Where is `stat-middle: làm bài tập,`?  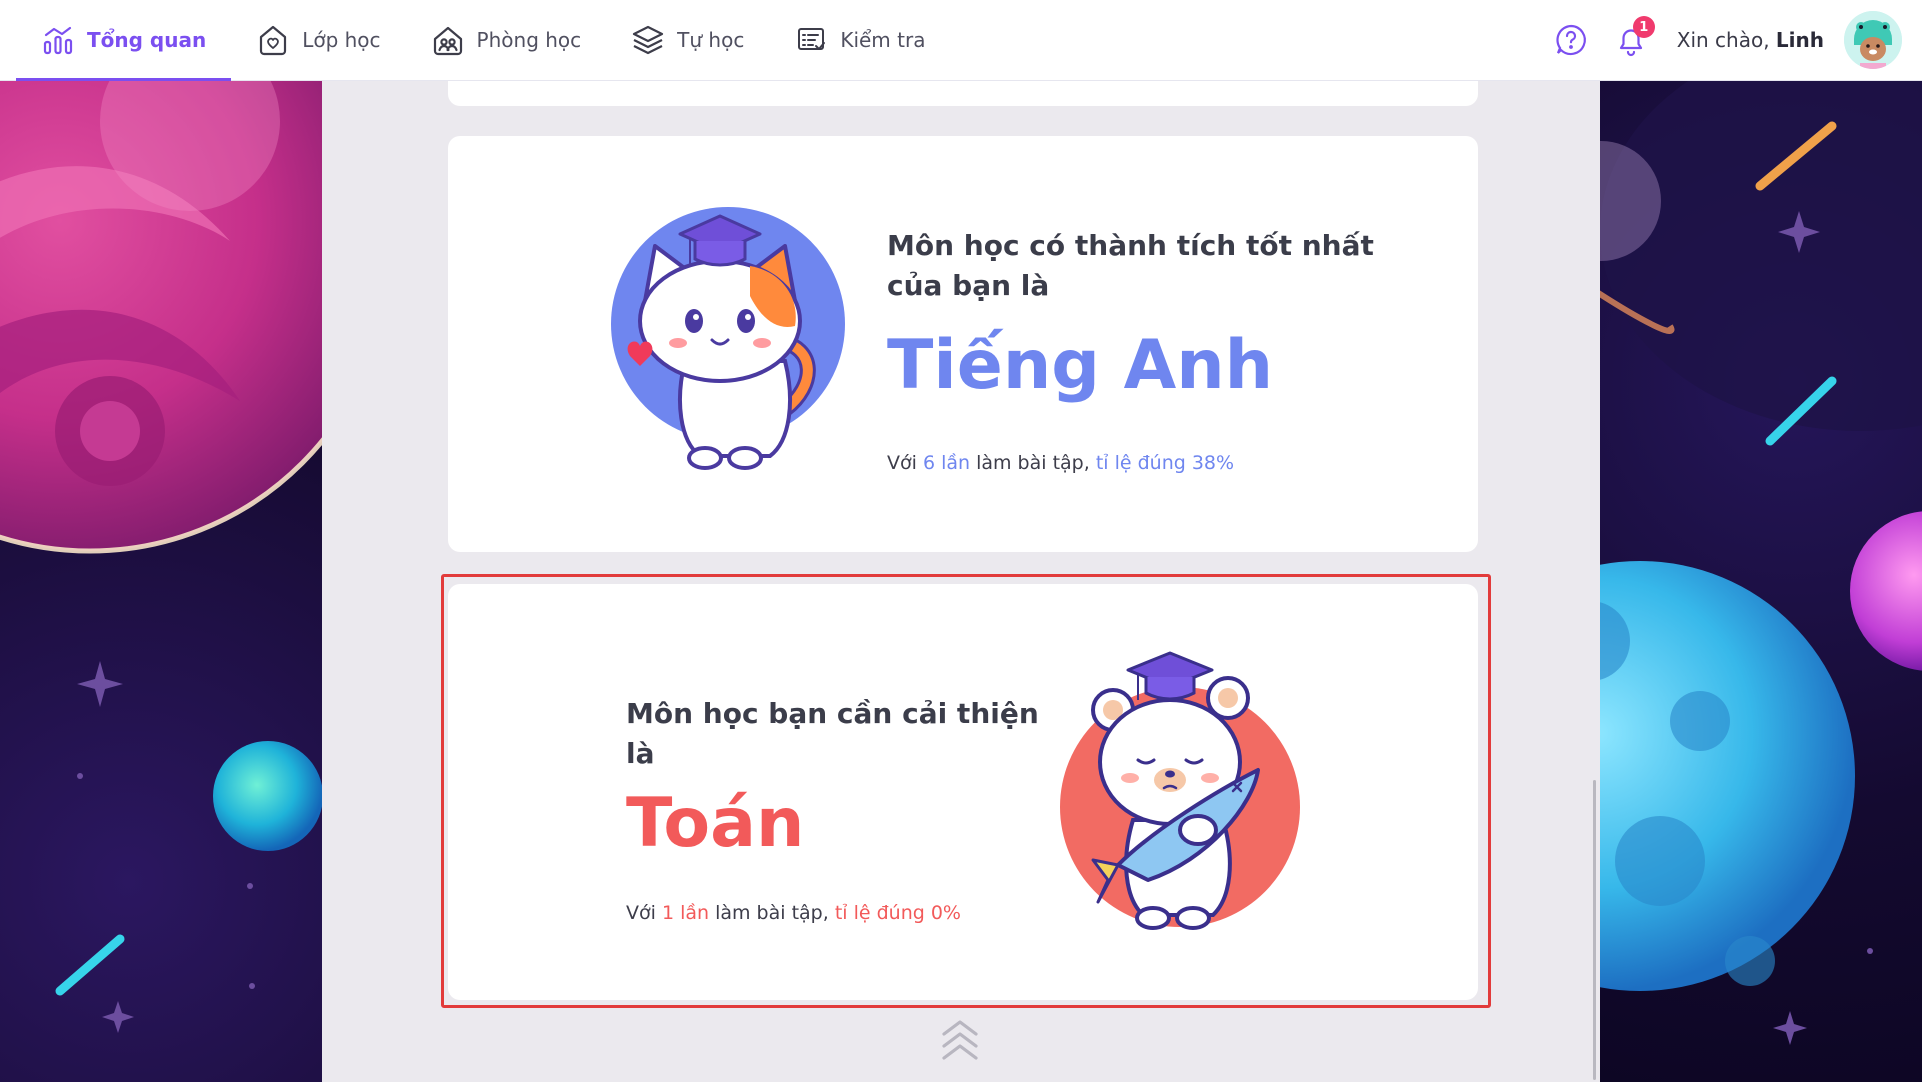
stat-middle: làm bài tập, is located at coordinates (1033, 463).